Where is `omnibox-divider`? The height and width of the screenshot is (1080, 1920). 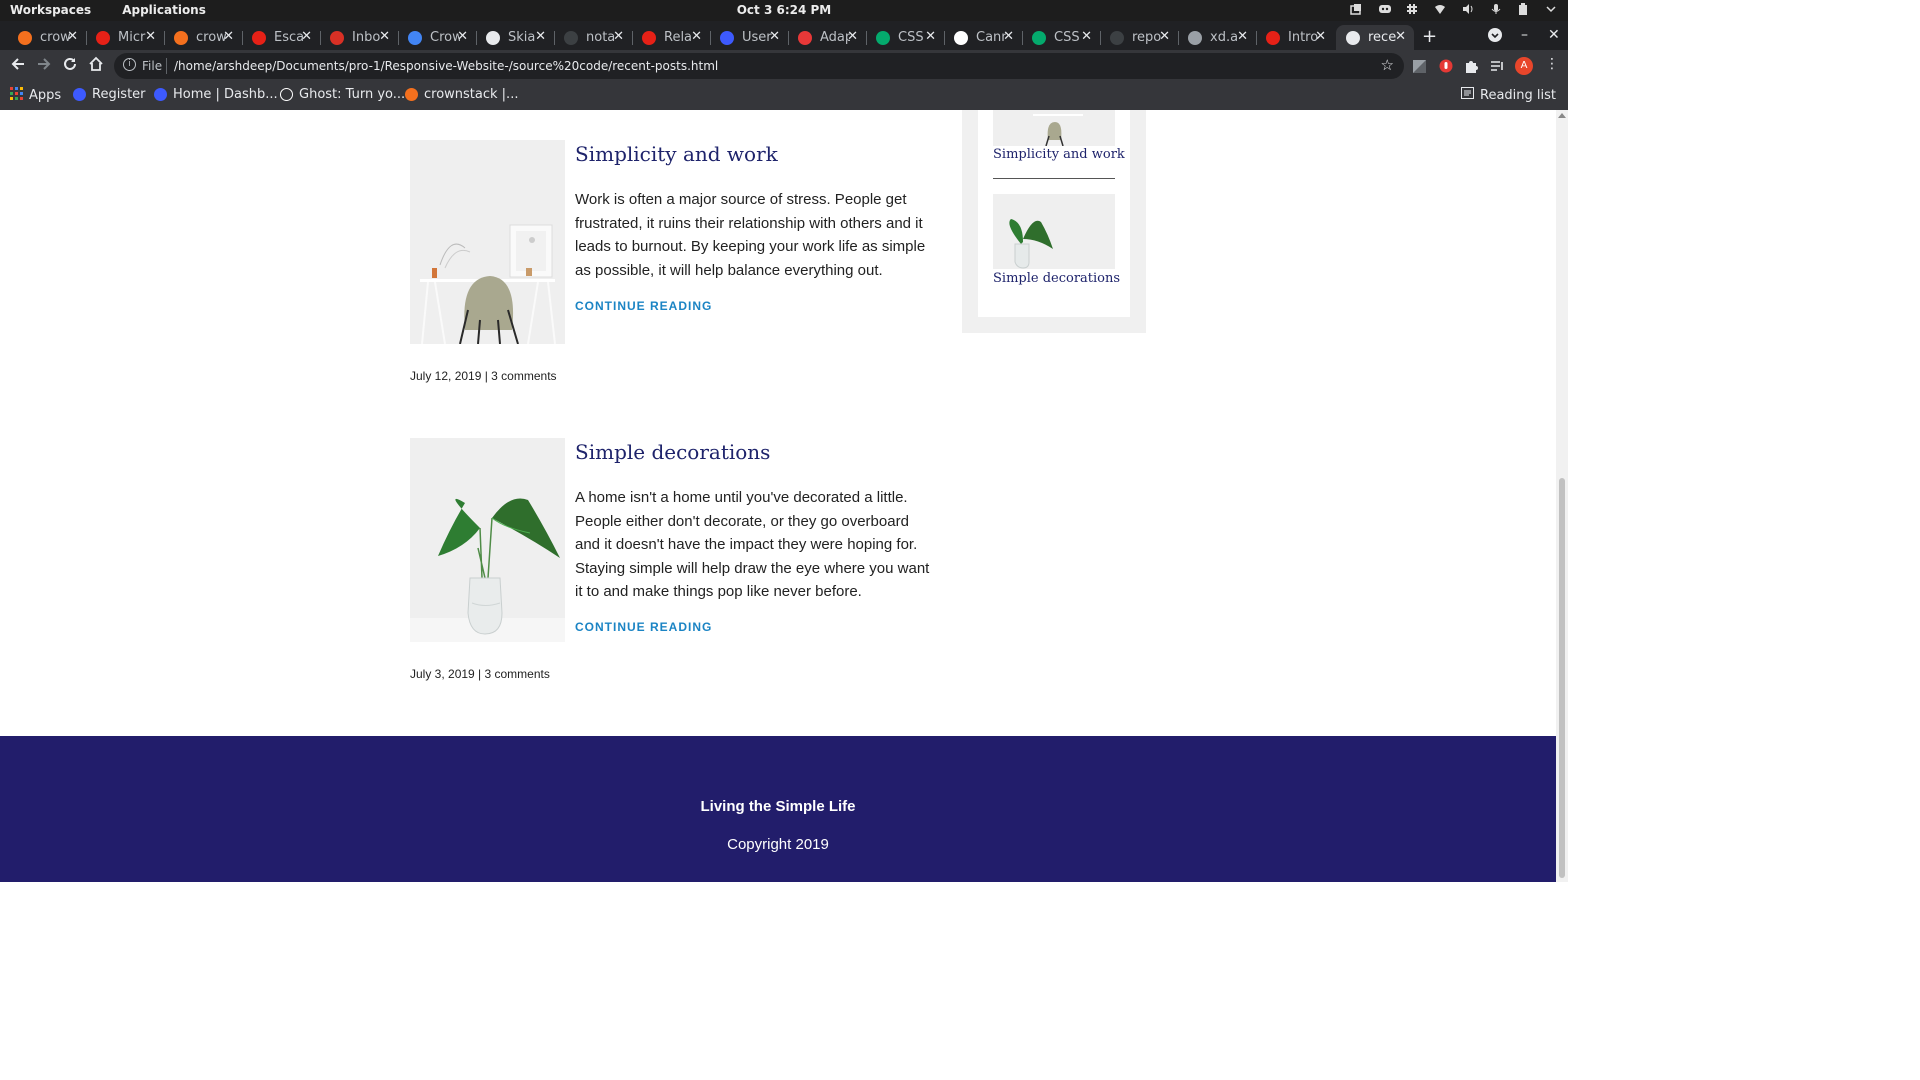
omnibox-divider is located at coordinates (166, 66).